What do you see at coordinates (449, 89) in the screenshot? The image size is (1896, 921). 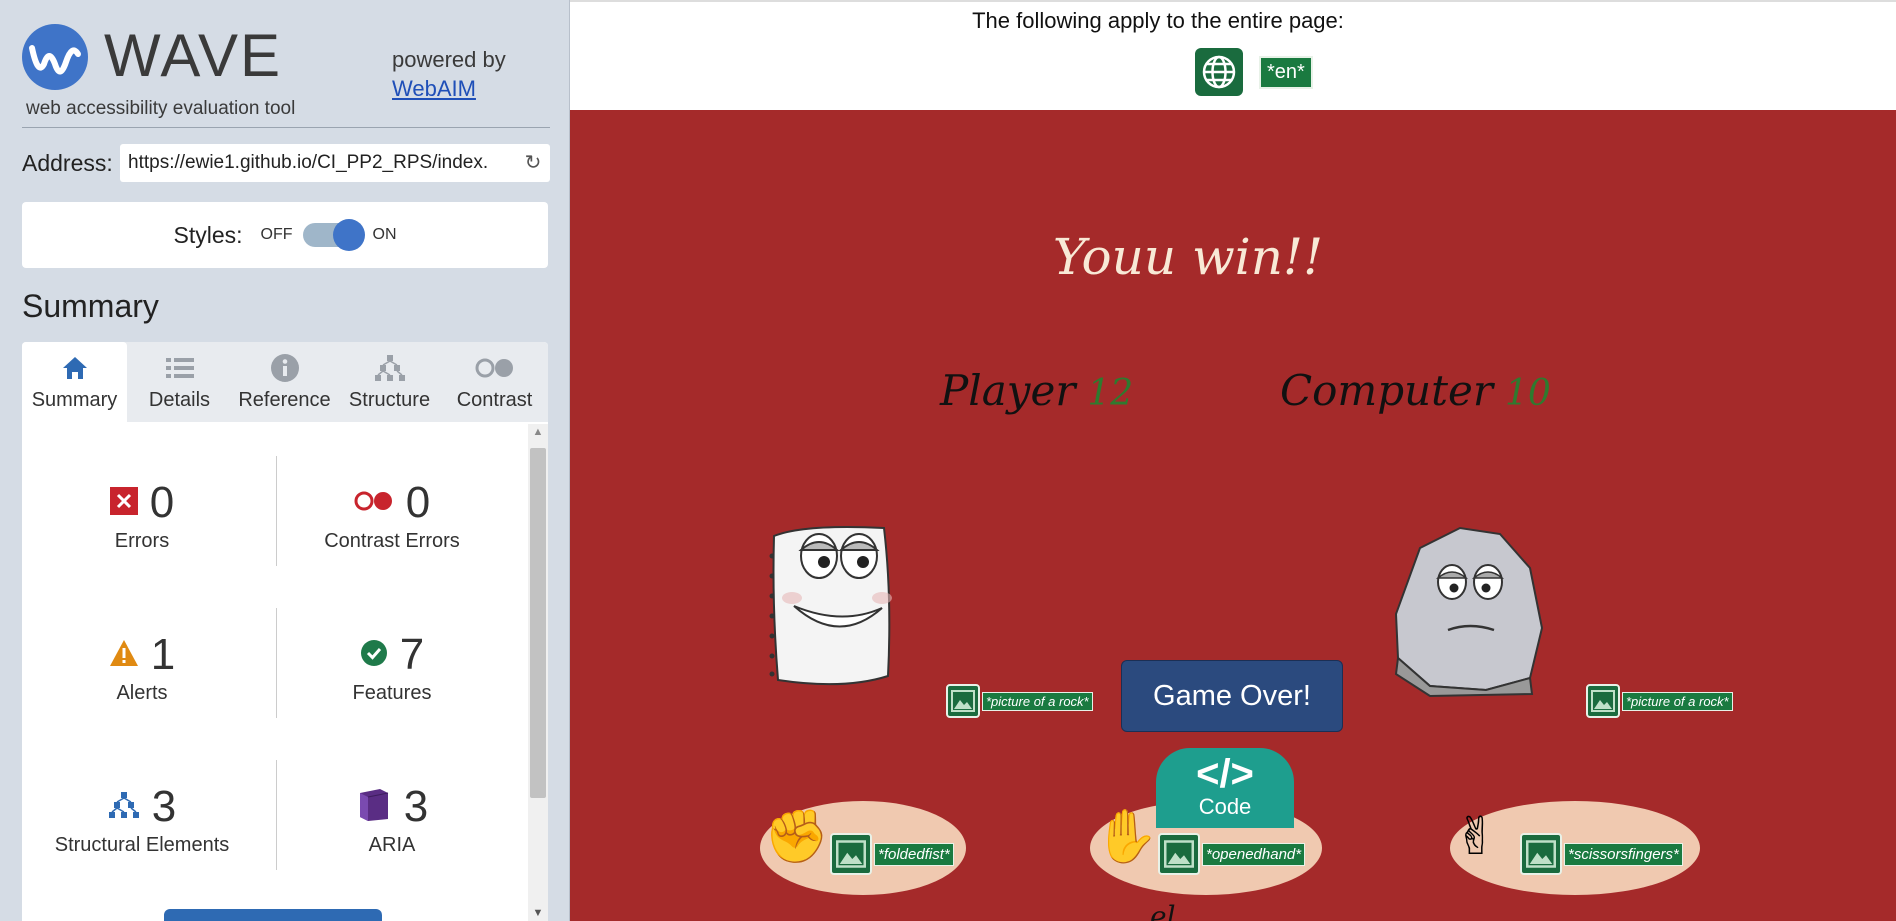 I see `webaim-link: WebAIM` at bounding box center [449, 89].